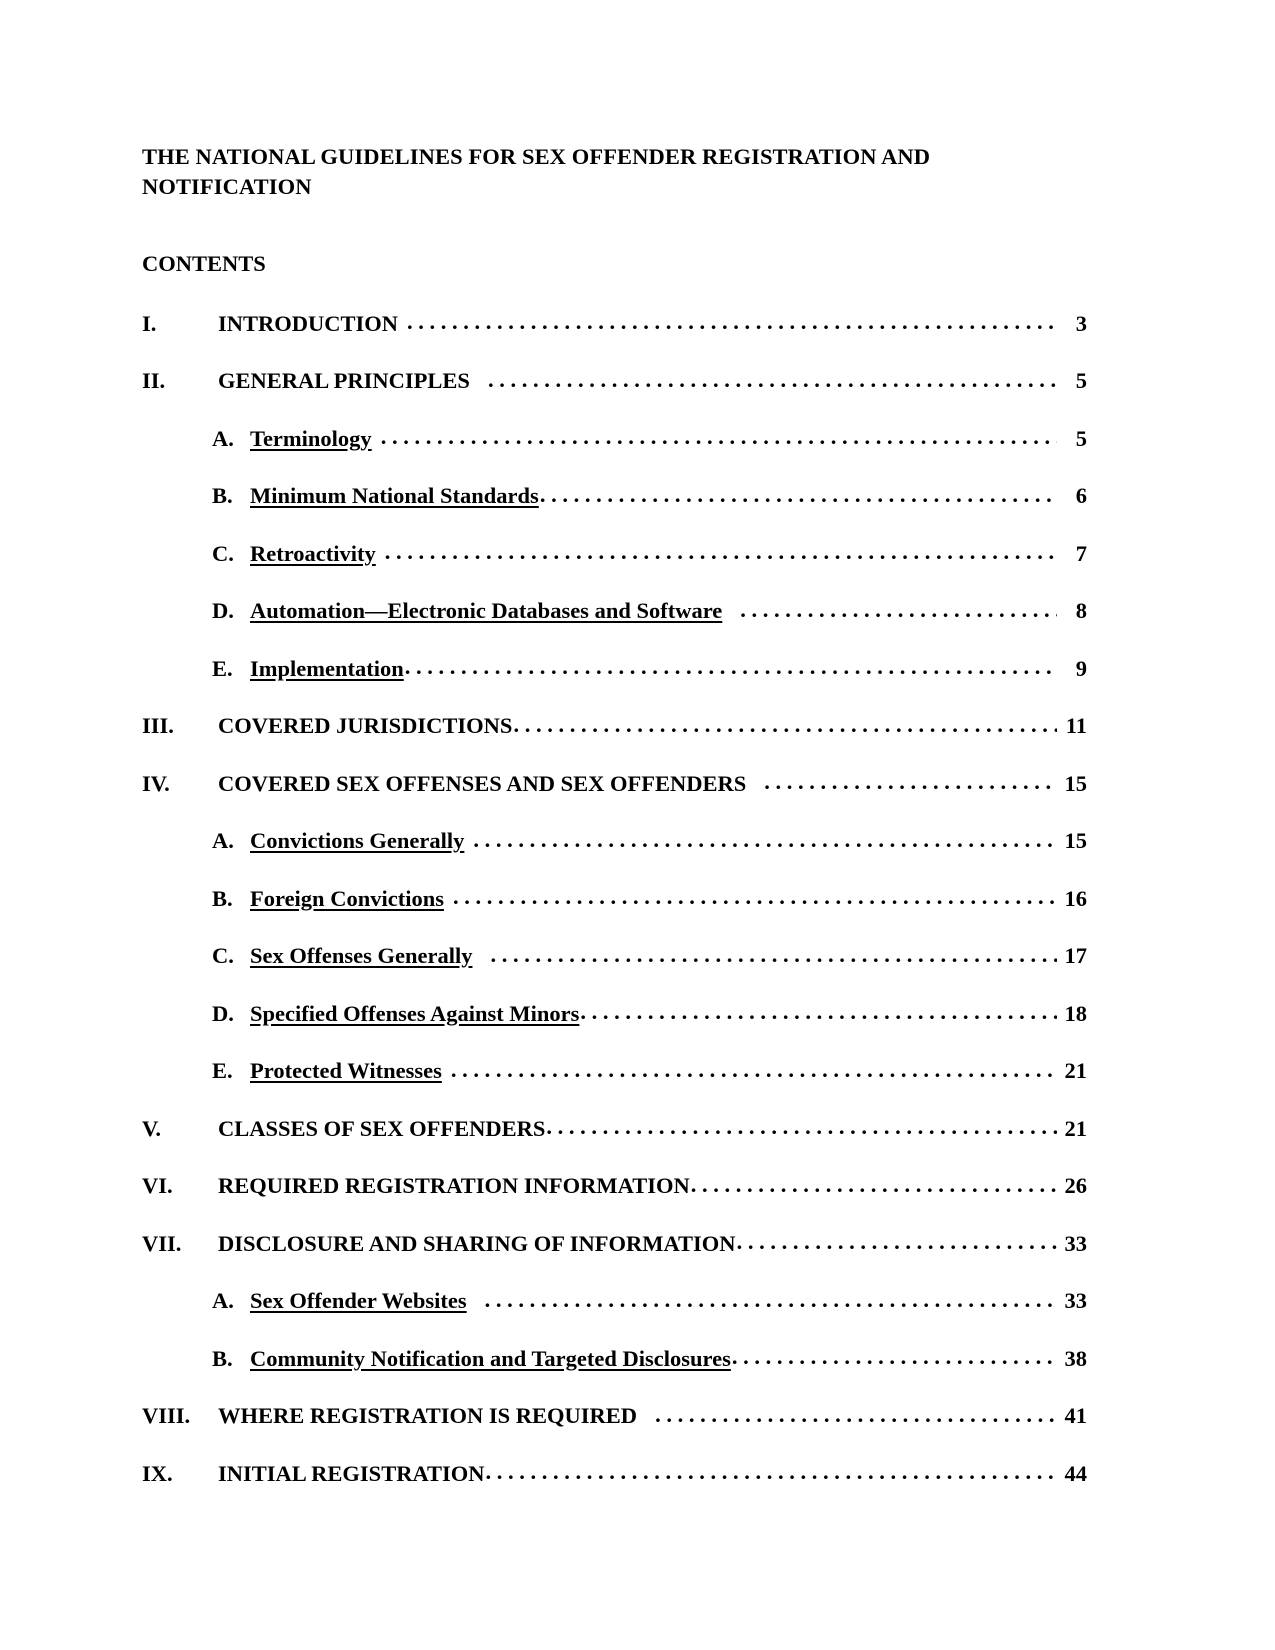 This screenshot has height=1650, width=1275. I want to click on toc-entry-number: III., so click(158, 725).